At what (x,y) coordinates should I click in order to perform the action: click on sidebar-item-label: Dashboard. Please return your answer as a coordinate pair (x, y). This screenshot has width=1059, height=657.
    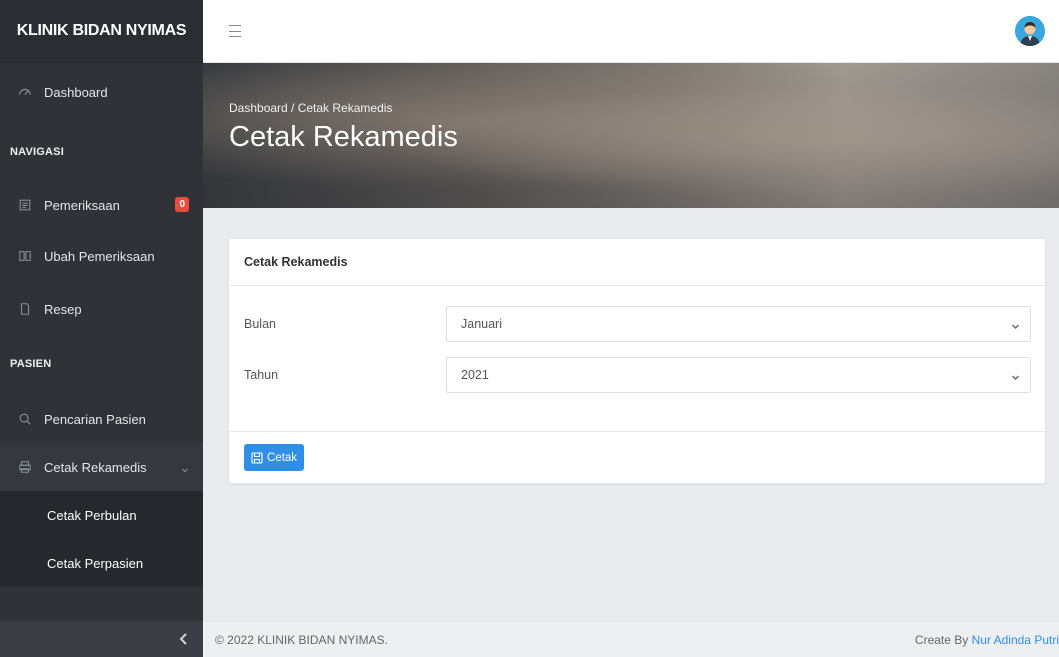
    Looking at the image, I should click on (76, 92).